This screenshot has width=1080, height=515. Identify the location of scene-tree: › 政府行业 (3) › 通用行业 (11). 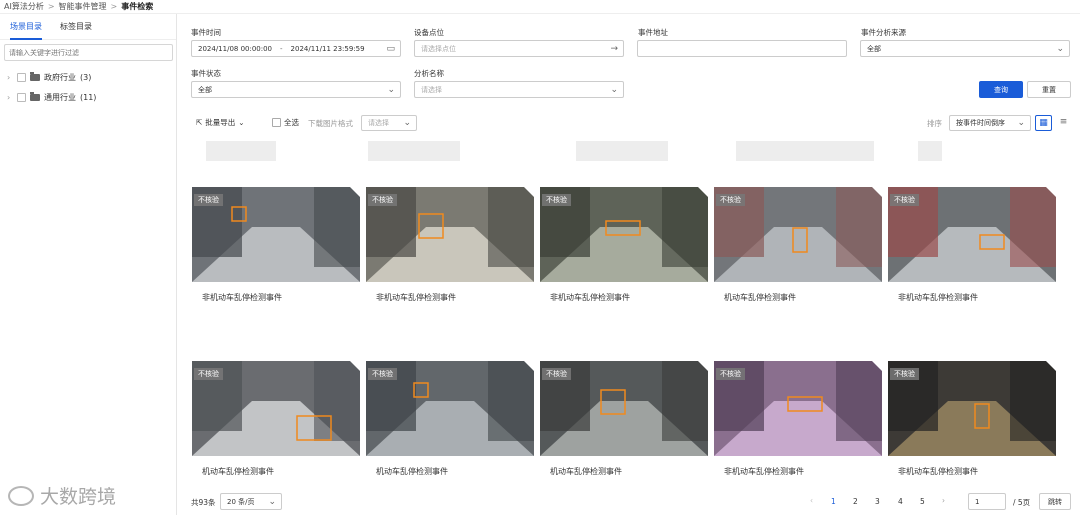
(88, 87).